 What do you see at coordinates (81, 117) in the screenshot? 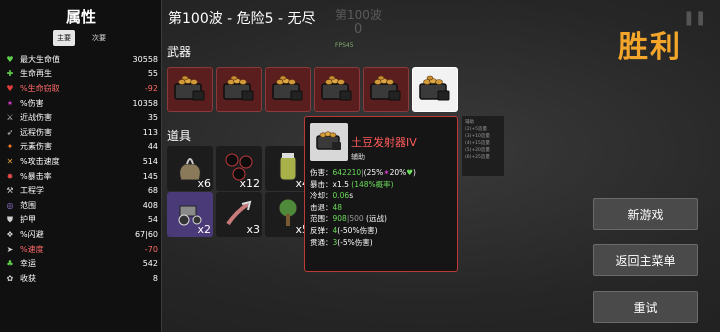
I see `stat-row: ⚔ 近战伤害 35` at bounding box center [81, 117].